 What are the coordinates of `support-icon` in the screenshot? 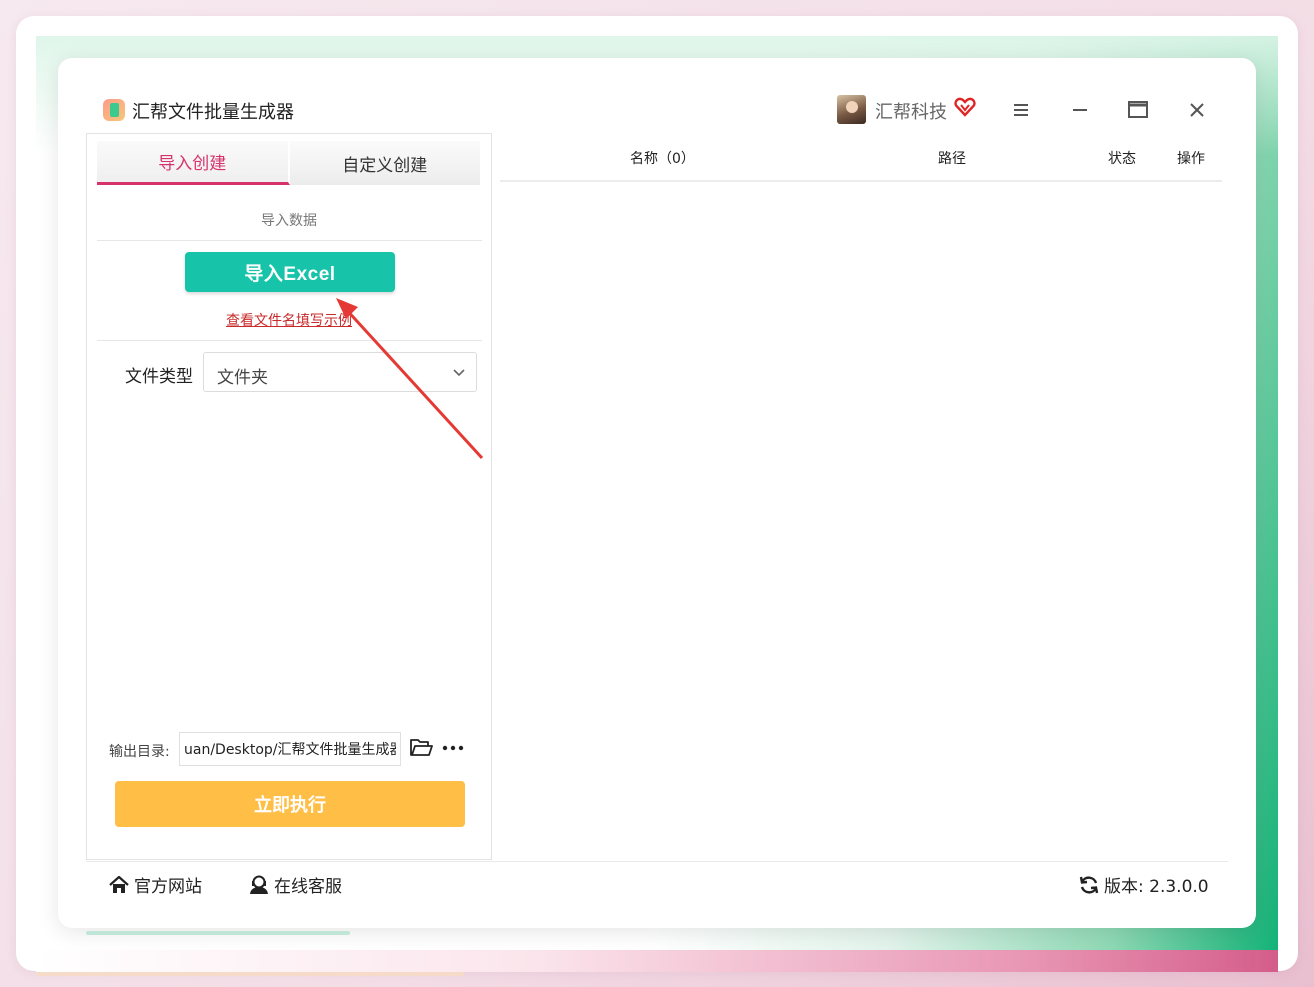 It's located at (259, 884).